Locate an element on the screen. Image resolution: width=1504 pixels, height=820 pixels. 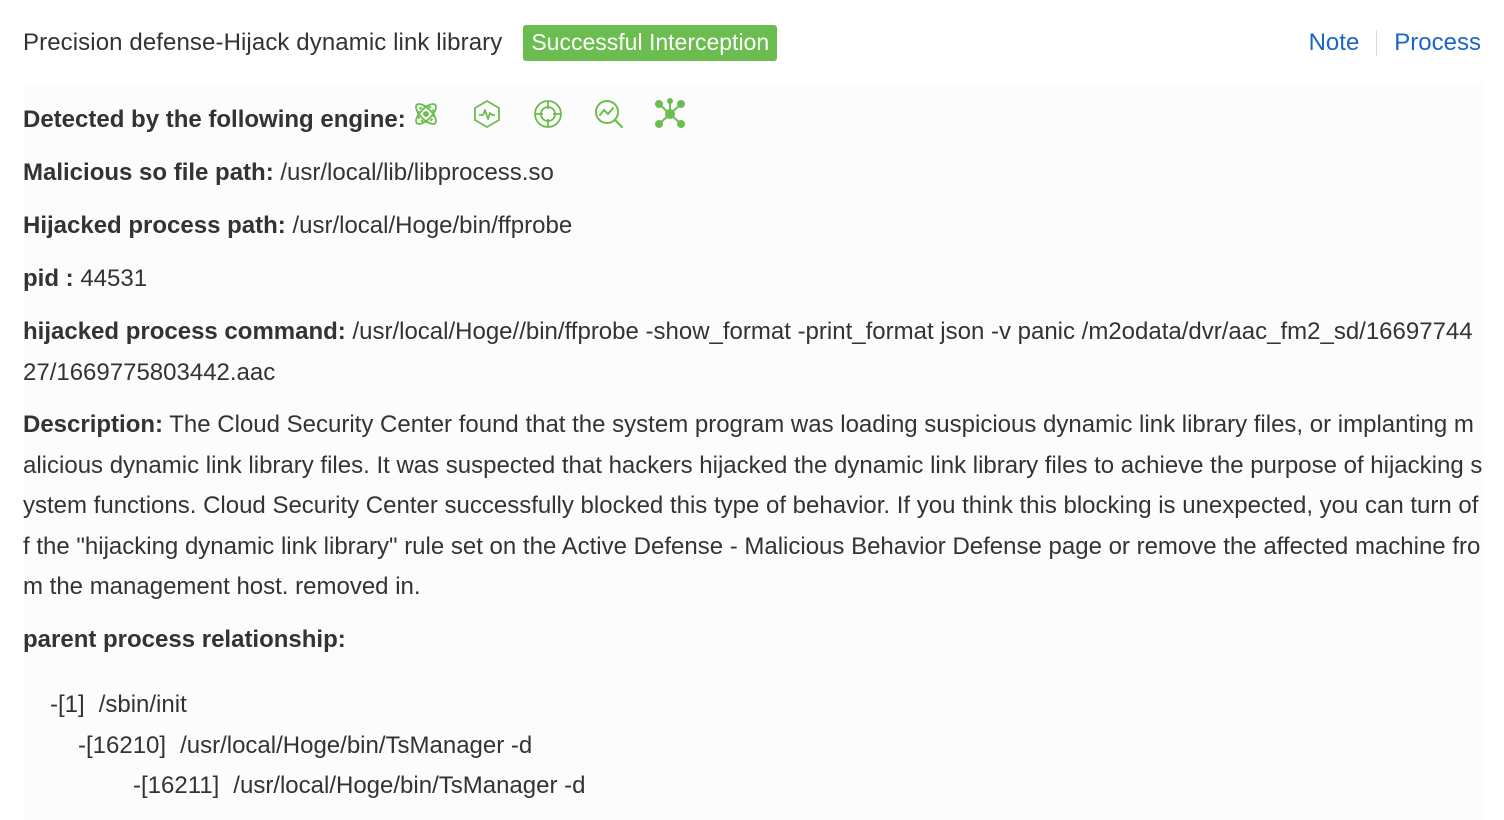
malicious-so-label: Malicious so file path: is located at coordinates (148, 172).